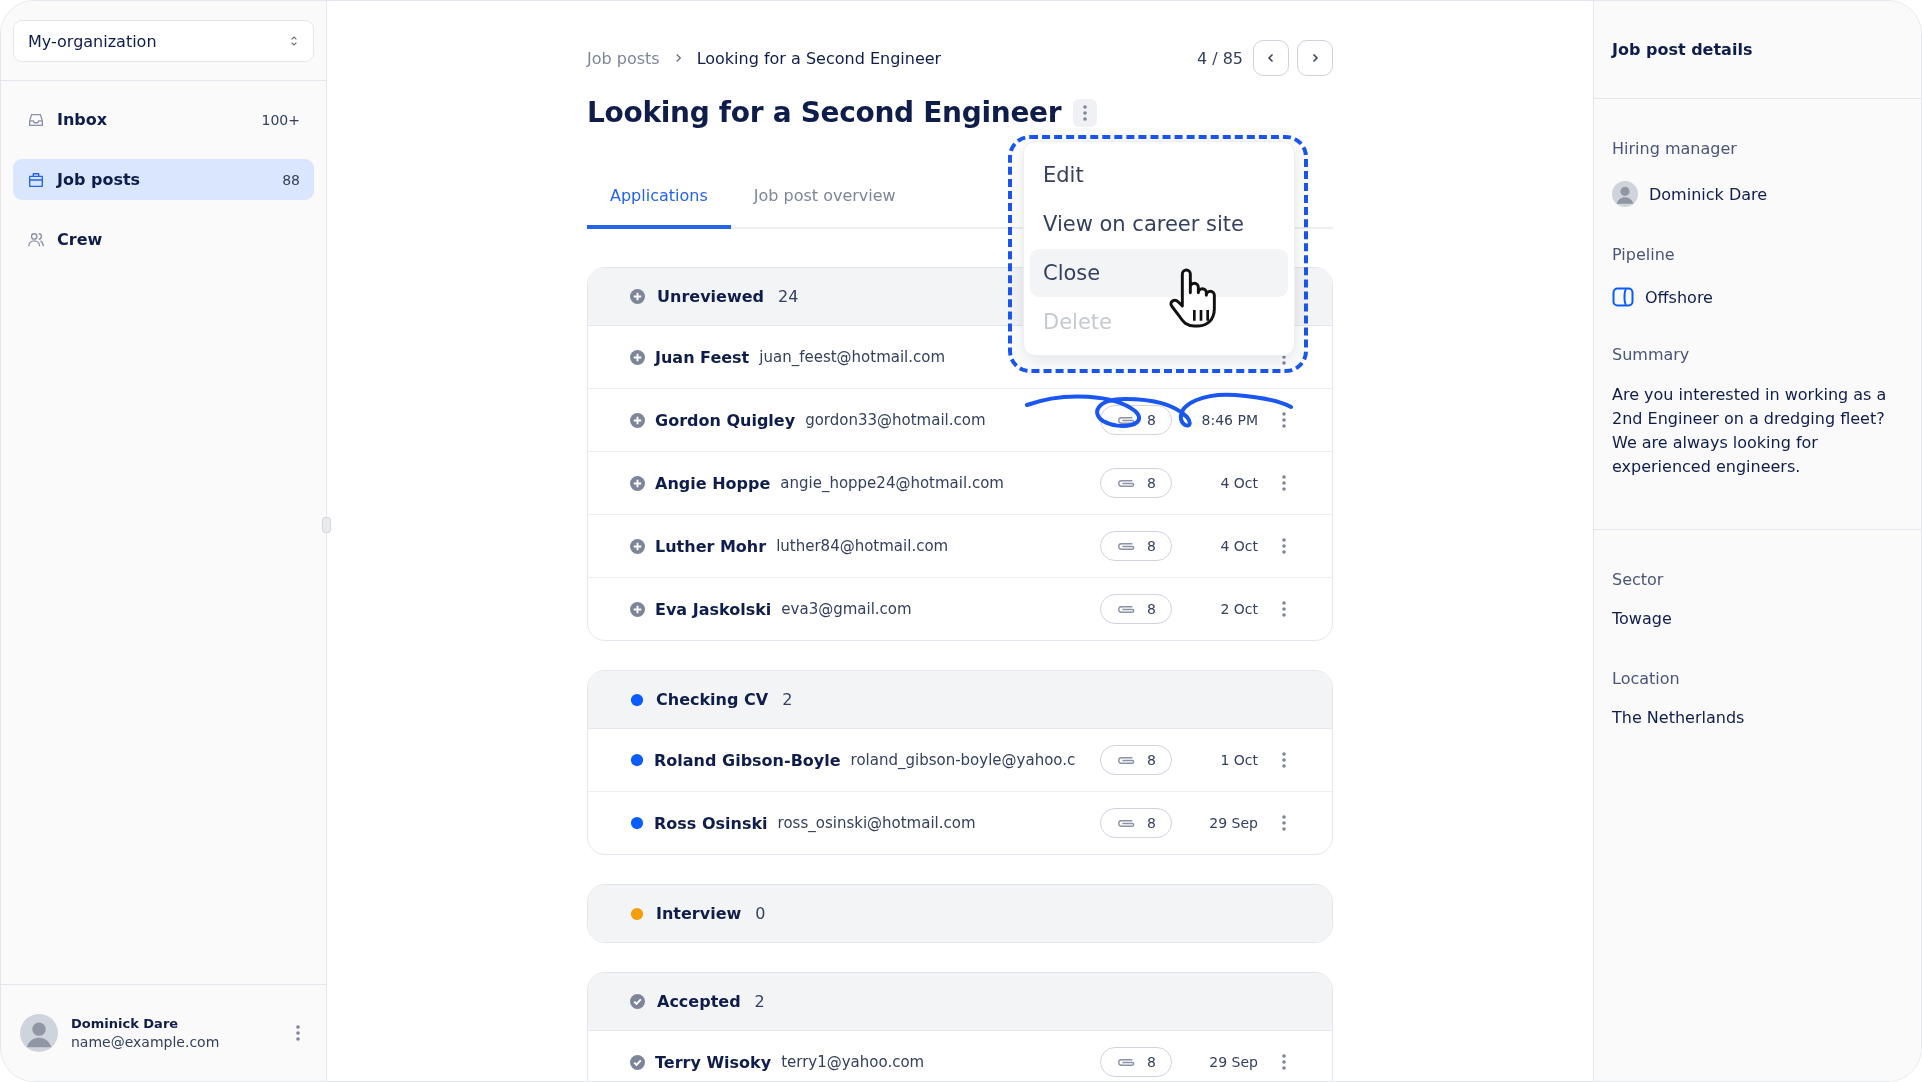  I want to click on people-icon, so click(36, 239).